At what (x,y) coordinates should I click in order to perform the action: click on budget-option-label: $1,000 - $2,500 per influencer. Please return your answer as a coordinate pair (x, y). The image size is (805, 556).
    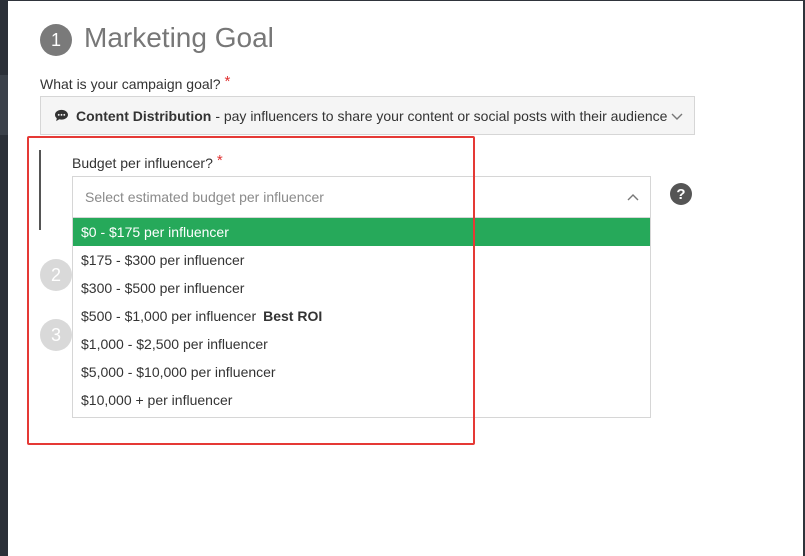
    Looking at the image, I should click on (174, 344).